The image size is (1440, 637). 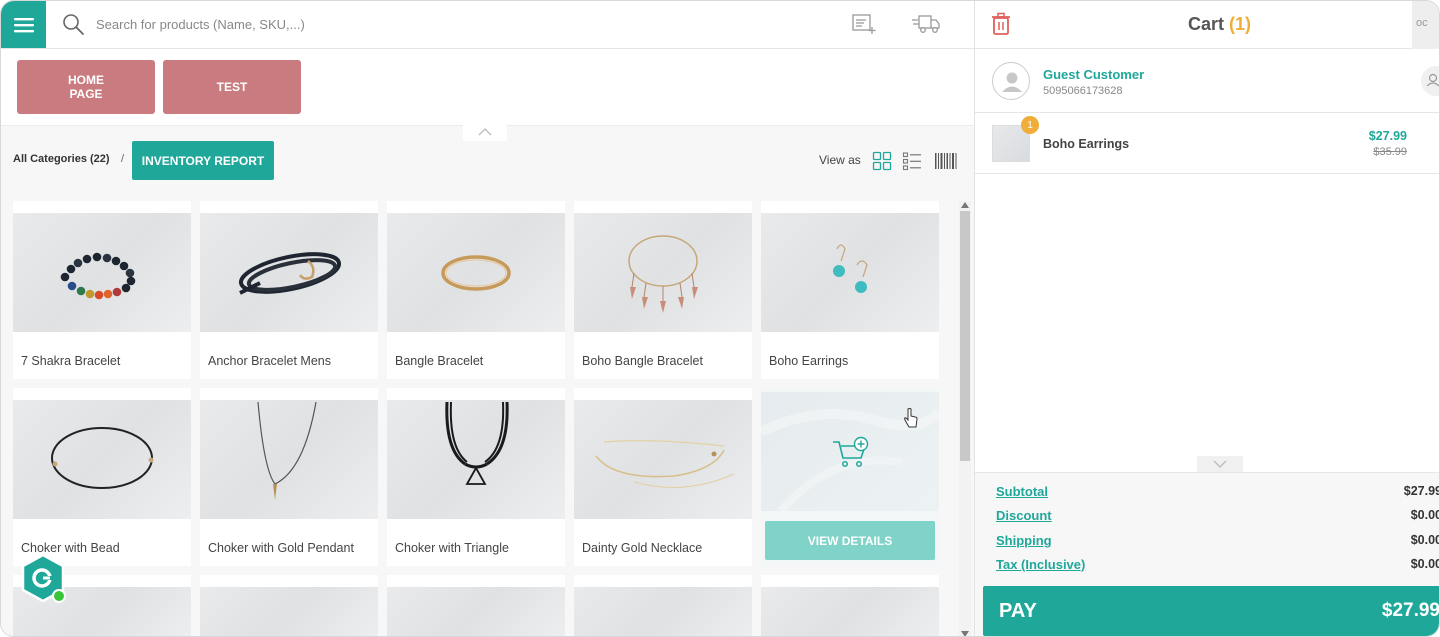 I want to click on subtotal-label: Subtotal, so click(x=1022, y=491).